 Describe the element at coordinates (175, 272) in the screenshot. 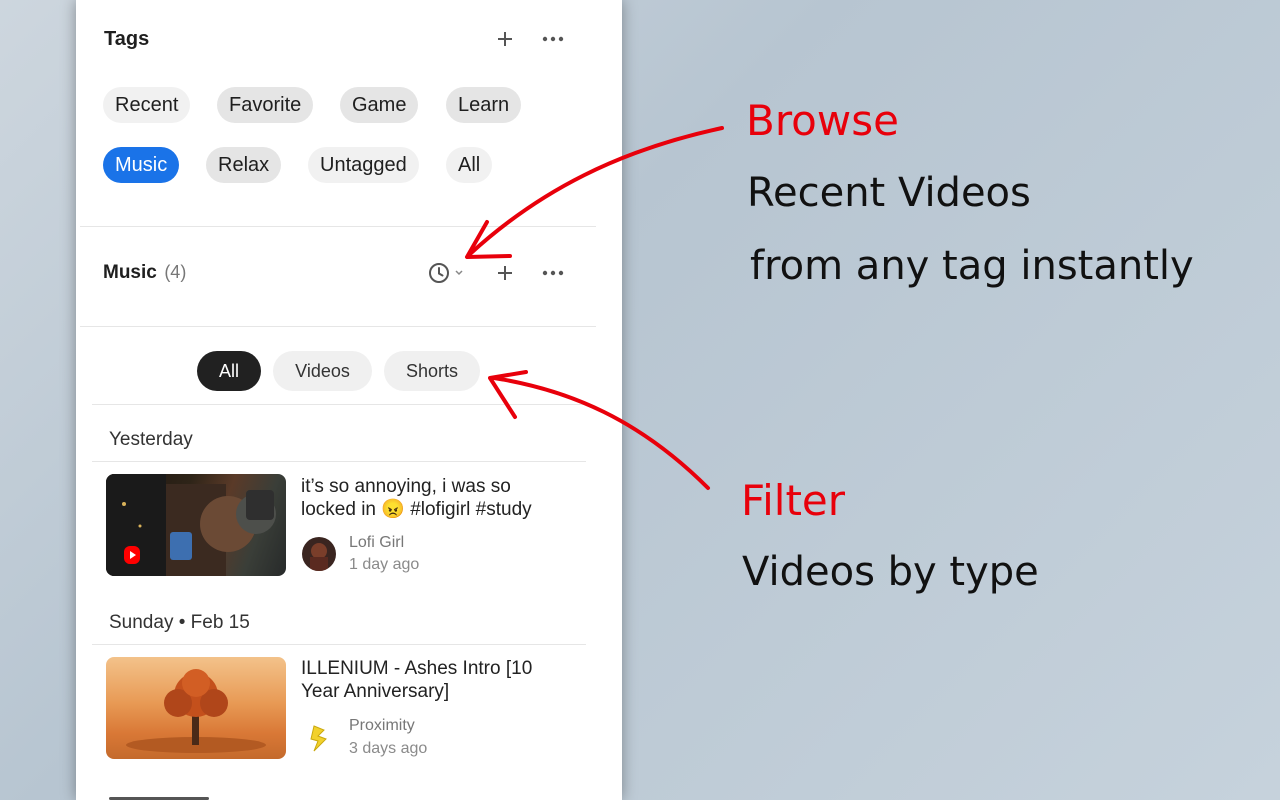

I see `music-count: (4)` at that location.